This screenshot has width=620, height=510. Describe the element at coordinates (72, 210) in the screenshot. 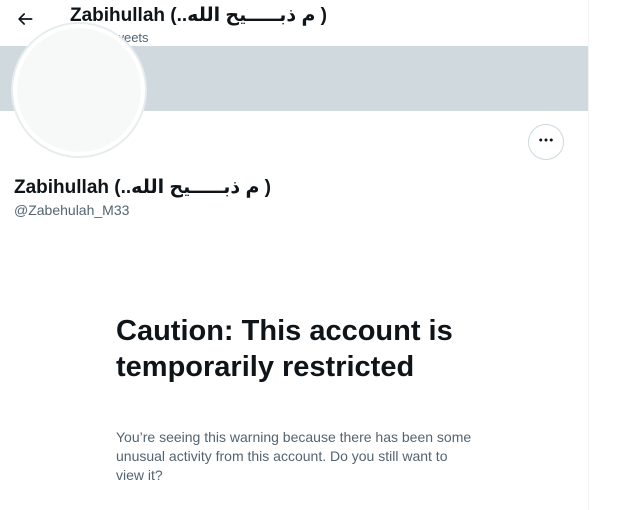

I see `profile-handle: @Zabehulah_M33` at that location.